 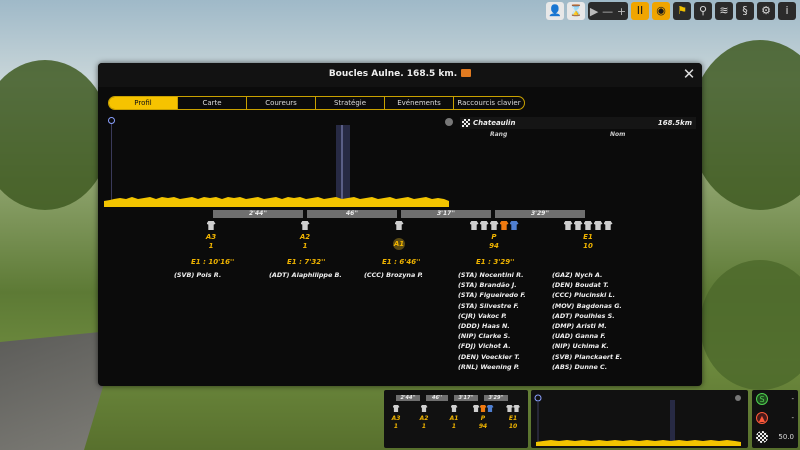 What do you see at coordinates (682, 11) in the screenshot?
I see `flag-icon: ⚑` at bounding box center [682, 11].